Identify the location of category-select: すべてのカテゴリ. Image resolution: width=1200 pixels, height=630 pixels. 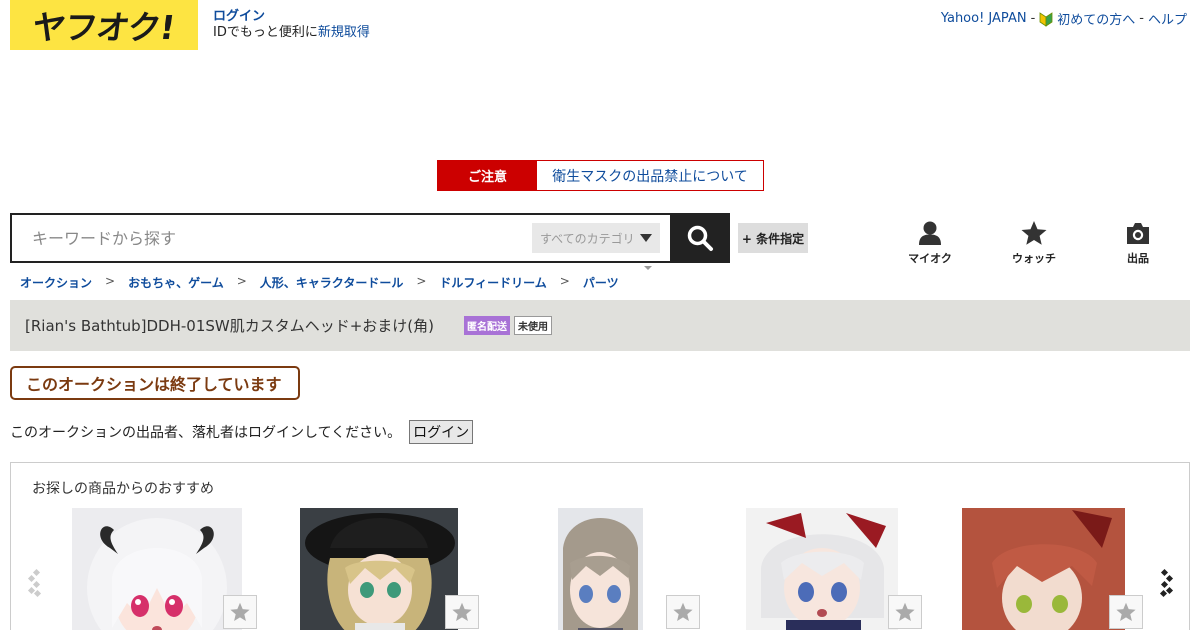
(596, 238).